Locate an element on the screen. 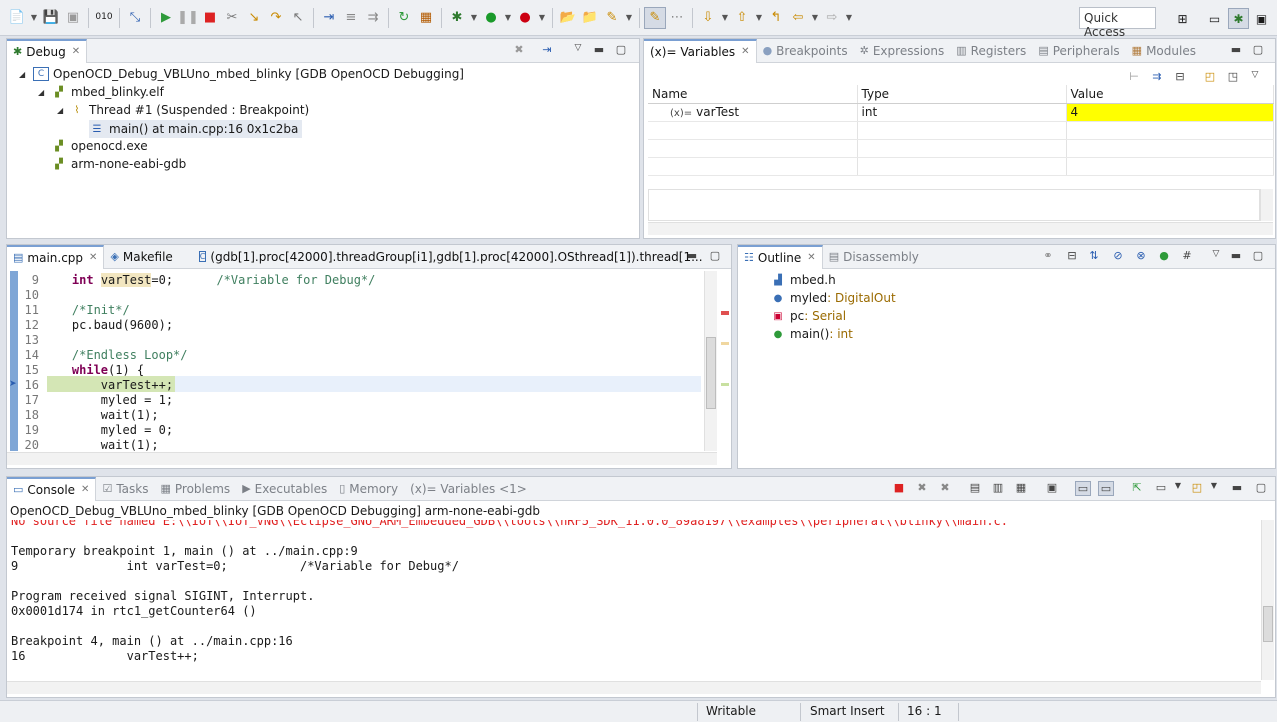 The image size is (1277, 722). tab-registers: ▥ Registers is located at coordinates (991, 51).